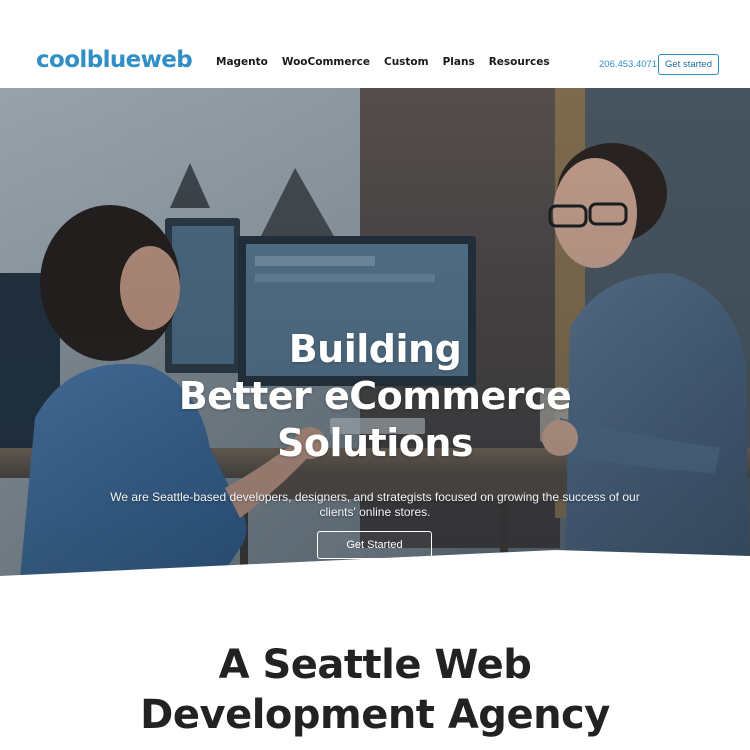  I want to click on phone-link: 206.453.4071, so click(628, 64).